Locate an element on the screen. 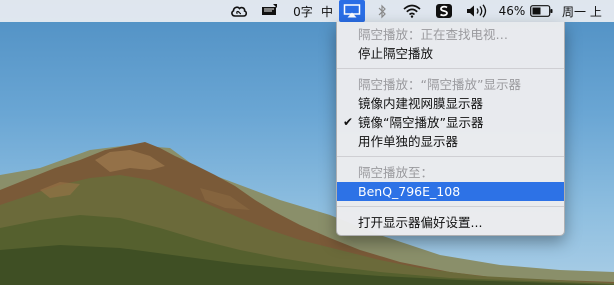 The width and height of the screenshot is (614, 285). checkmark-icon: ✔ is located at coordinates (348, 122).